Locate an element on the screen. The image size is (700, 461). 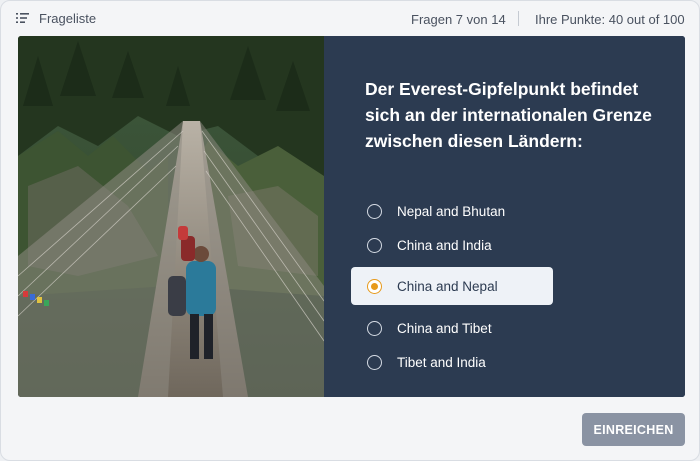
answer-option-5: Tibet and India is located at coordinates (452, 362).